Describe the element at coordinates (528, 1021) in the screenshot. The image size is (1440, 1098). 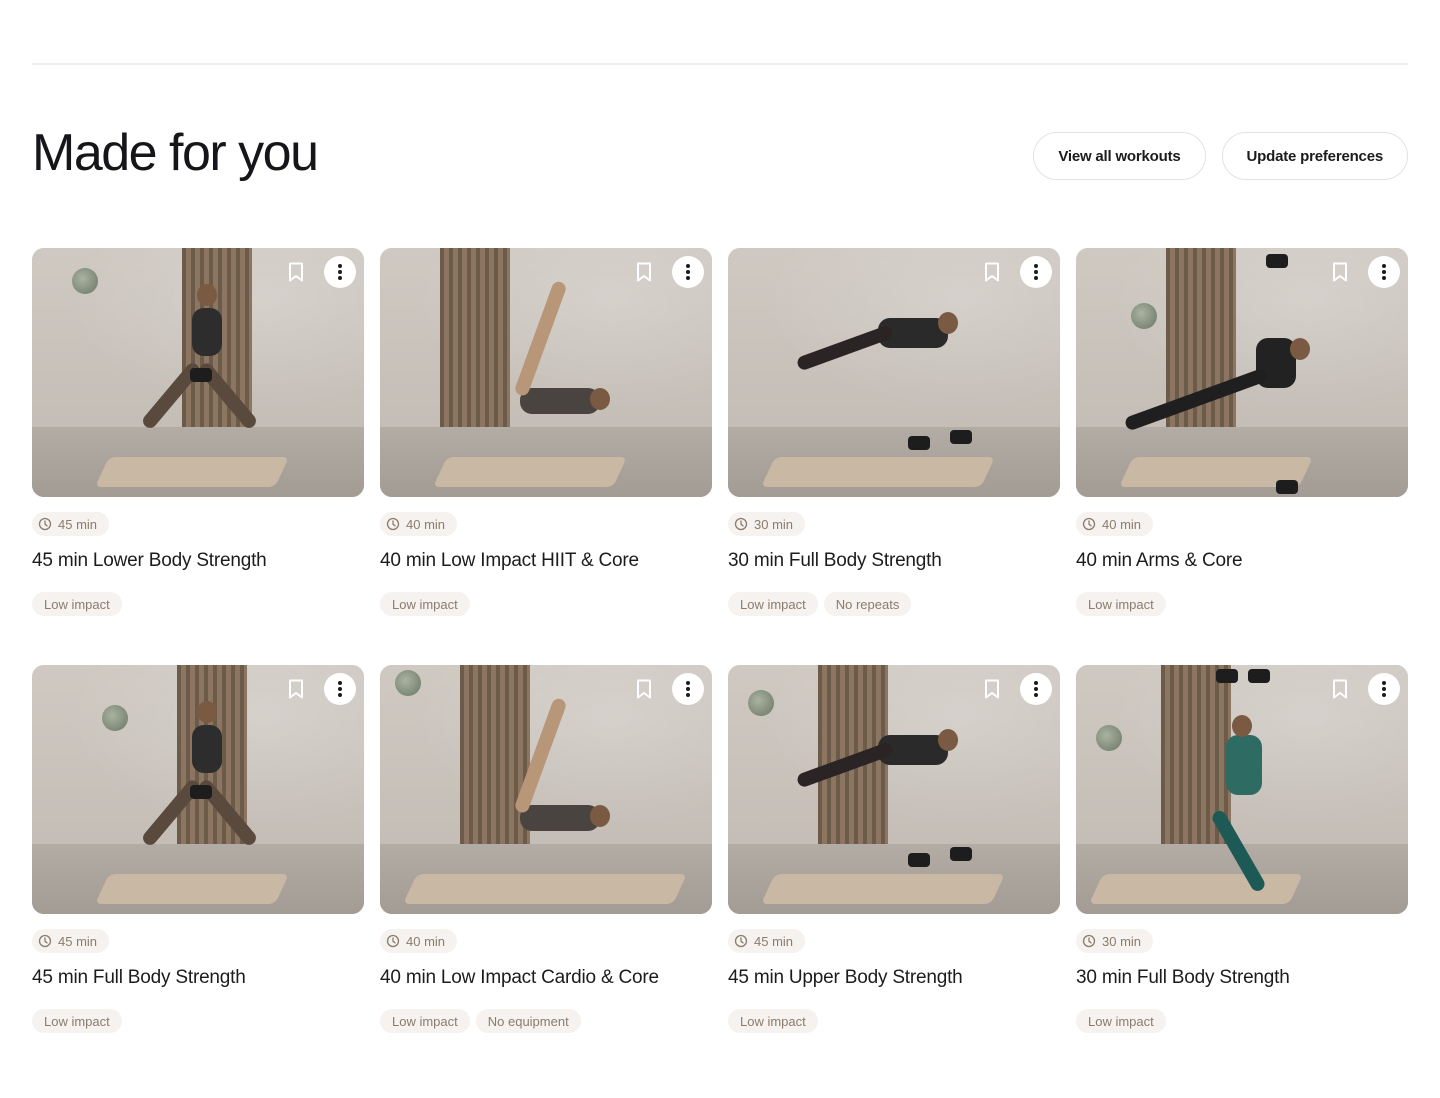
I see `tag: No equipment` at that location.